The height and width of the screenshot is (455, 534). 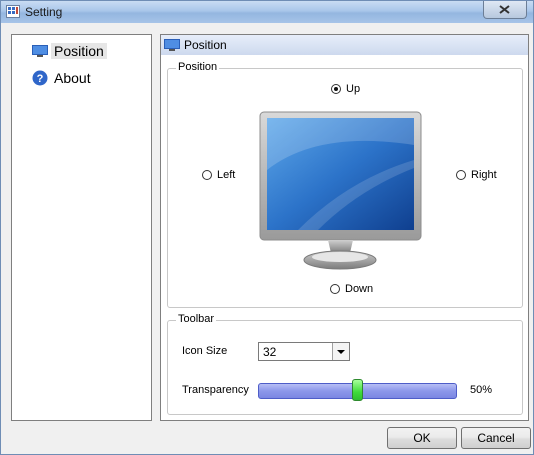 I want to click on dropdown-button, so click(x=340, y=351).